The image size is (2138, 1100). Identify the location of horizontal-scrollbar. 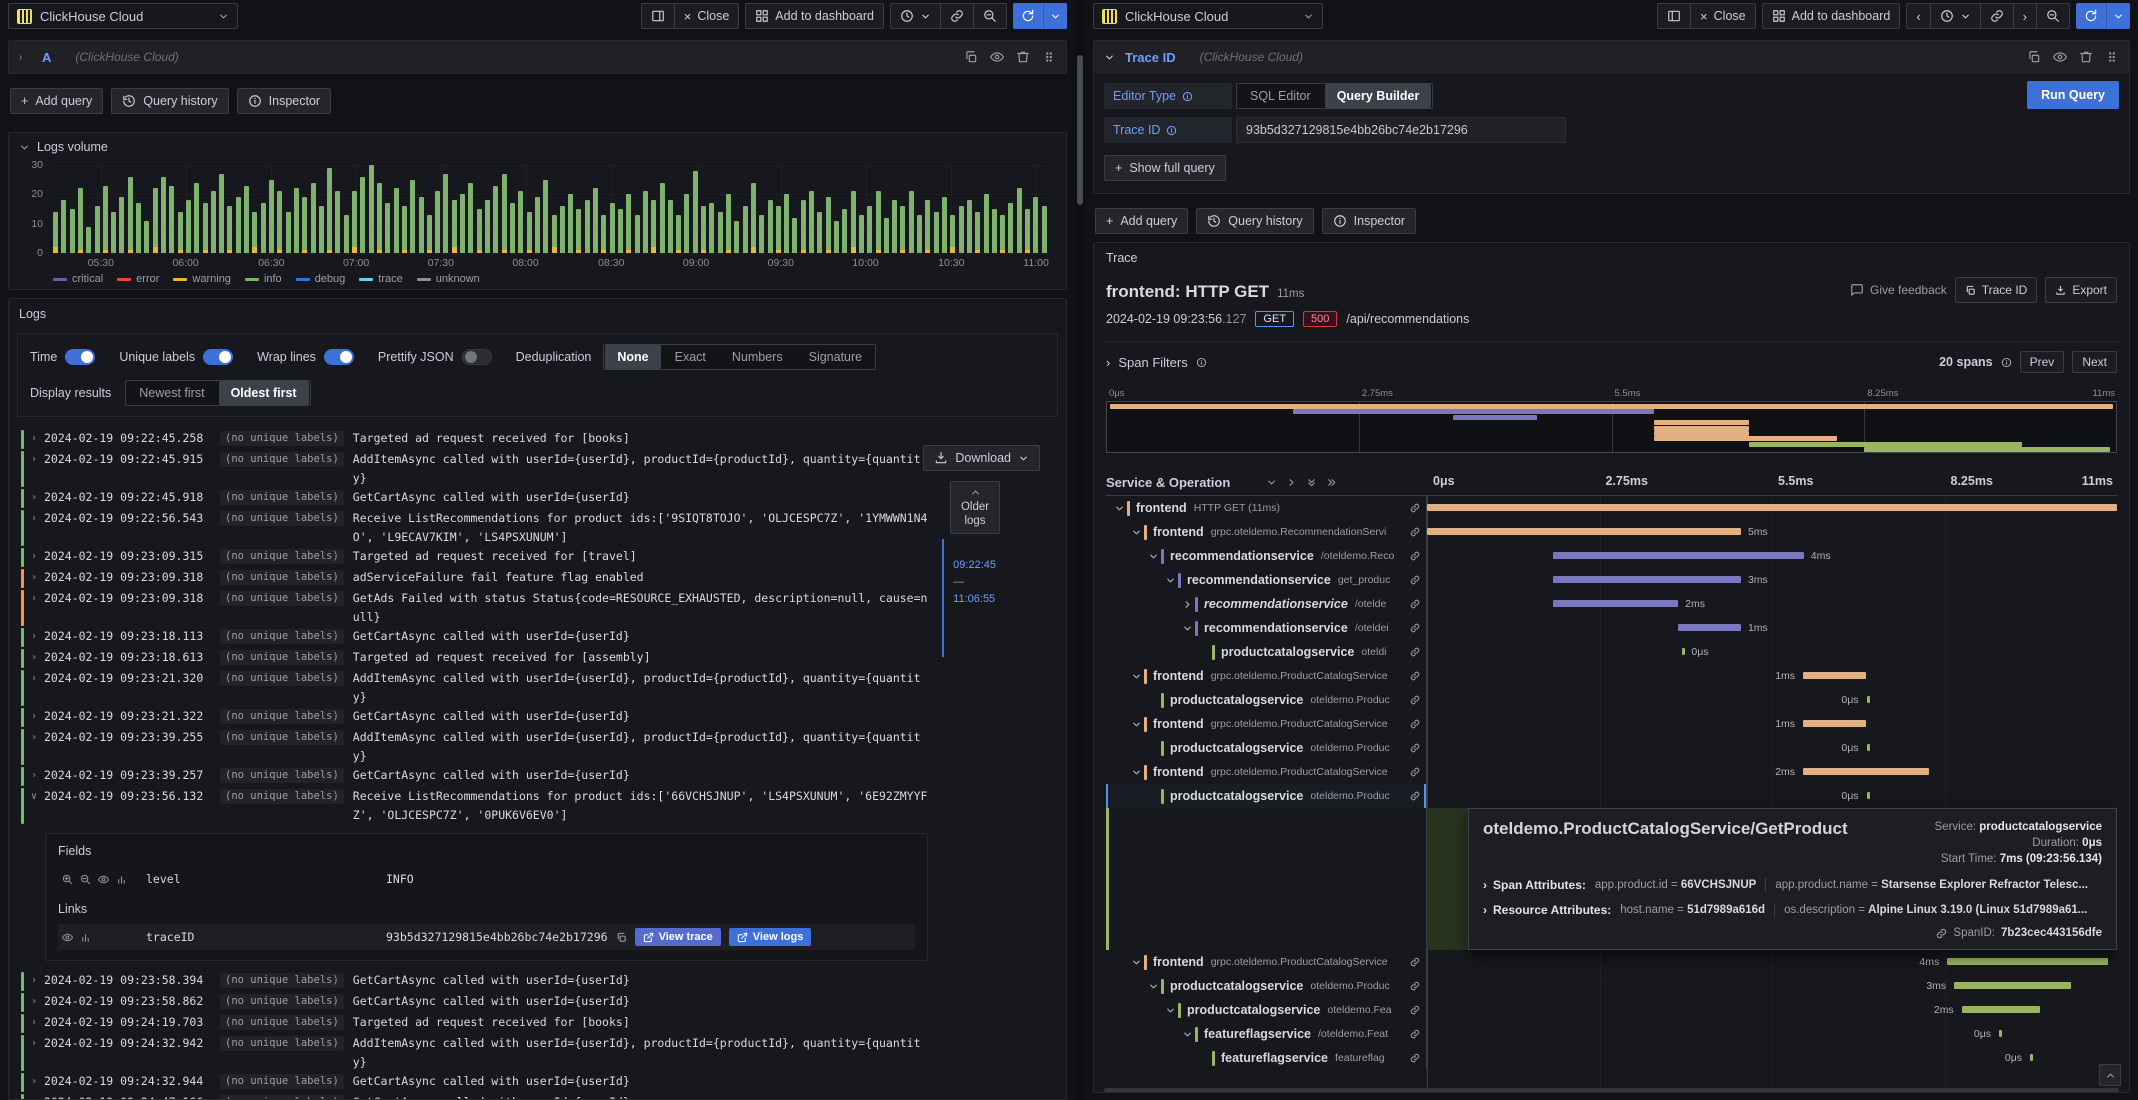
(1611, 1090).